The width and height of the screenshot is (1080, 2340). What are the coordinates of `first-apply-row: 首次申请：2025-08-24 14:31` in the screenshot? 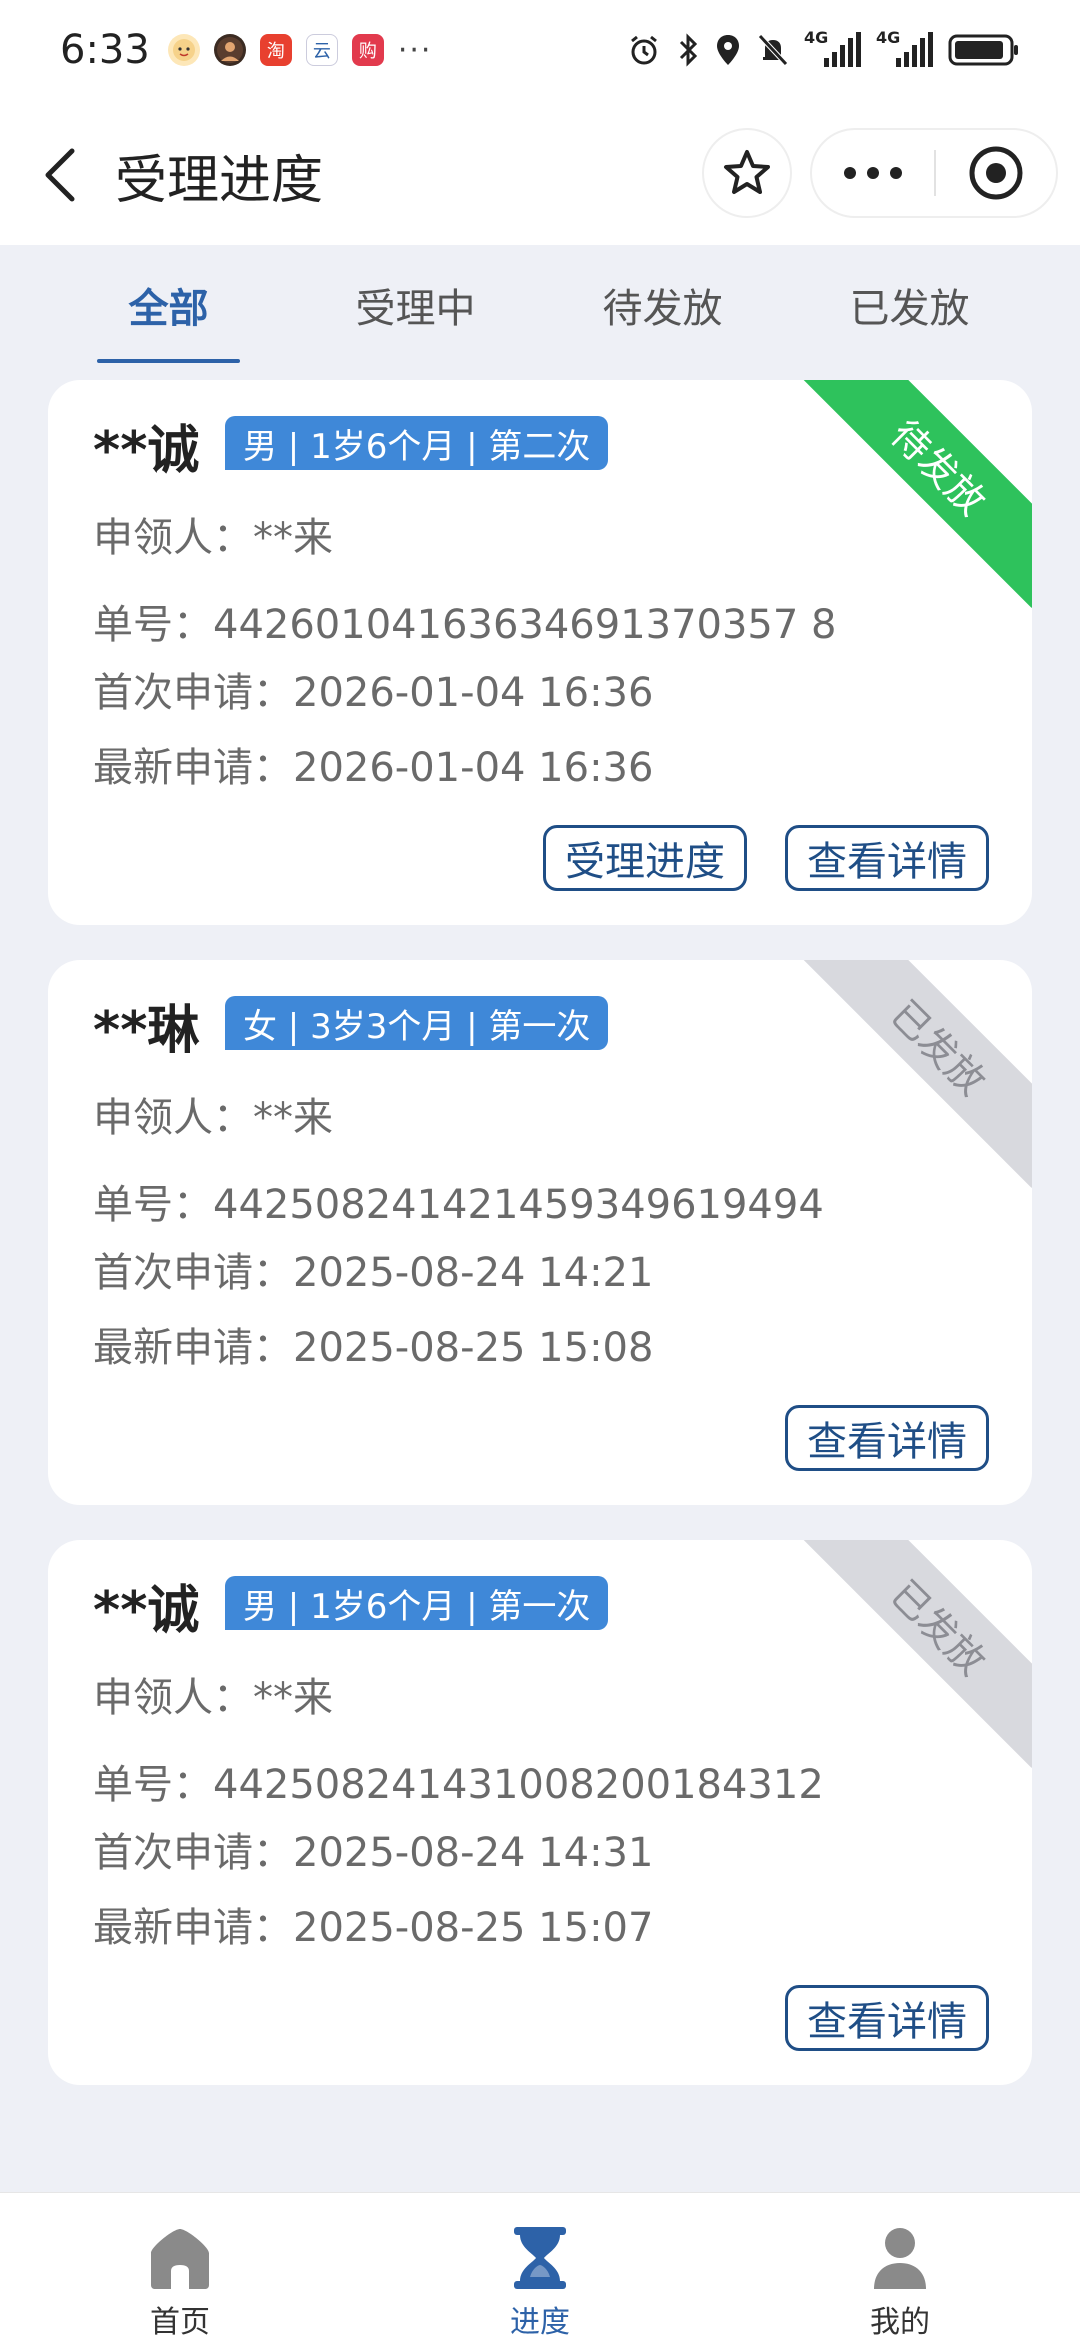 It's located at (373, 1849).